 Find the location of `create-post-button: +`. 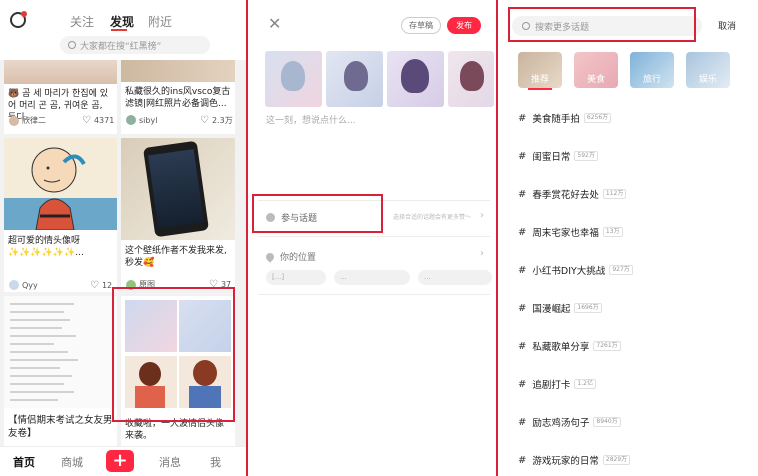

create-post-button: + is located at coordinates (120, 461).